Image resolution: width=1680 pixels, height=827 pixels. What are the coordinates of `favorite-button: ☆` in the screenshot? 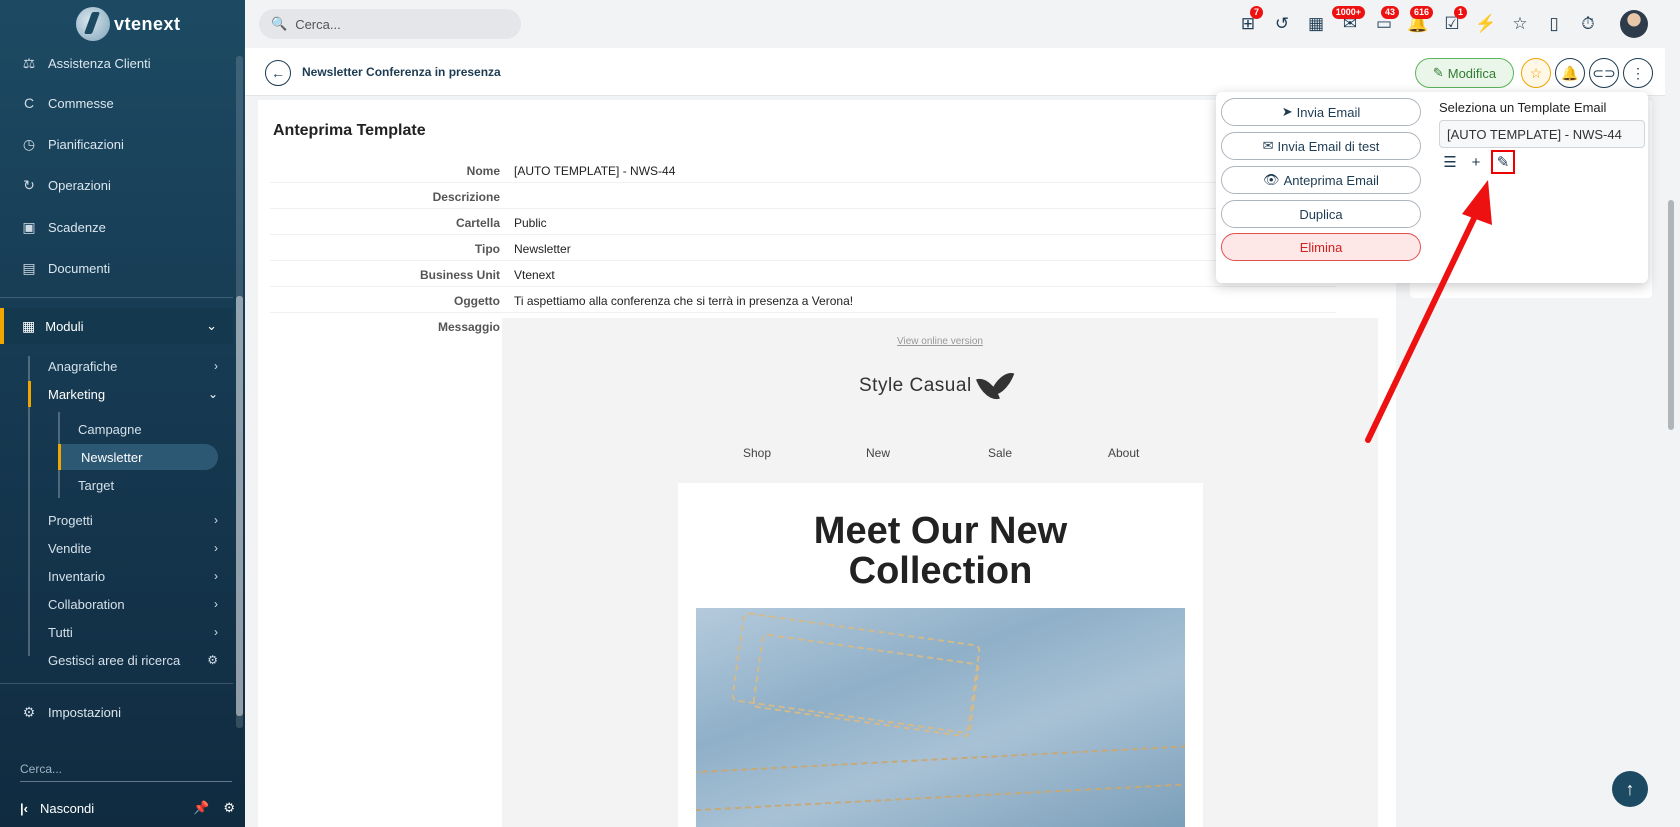 It's located at (1536, 73).